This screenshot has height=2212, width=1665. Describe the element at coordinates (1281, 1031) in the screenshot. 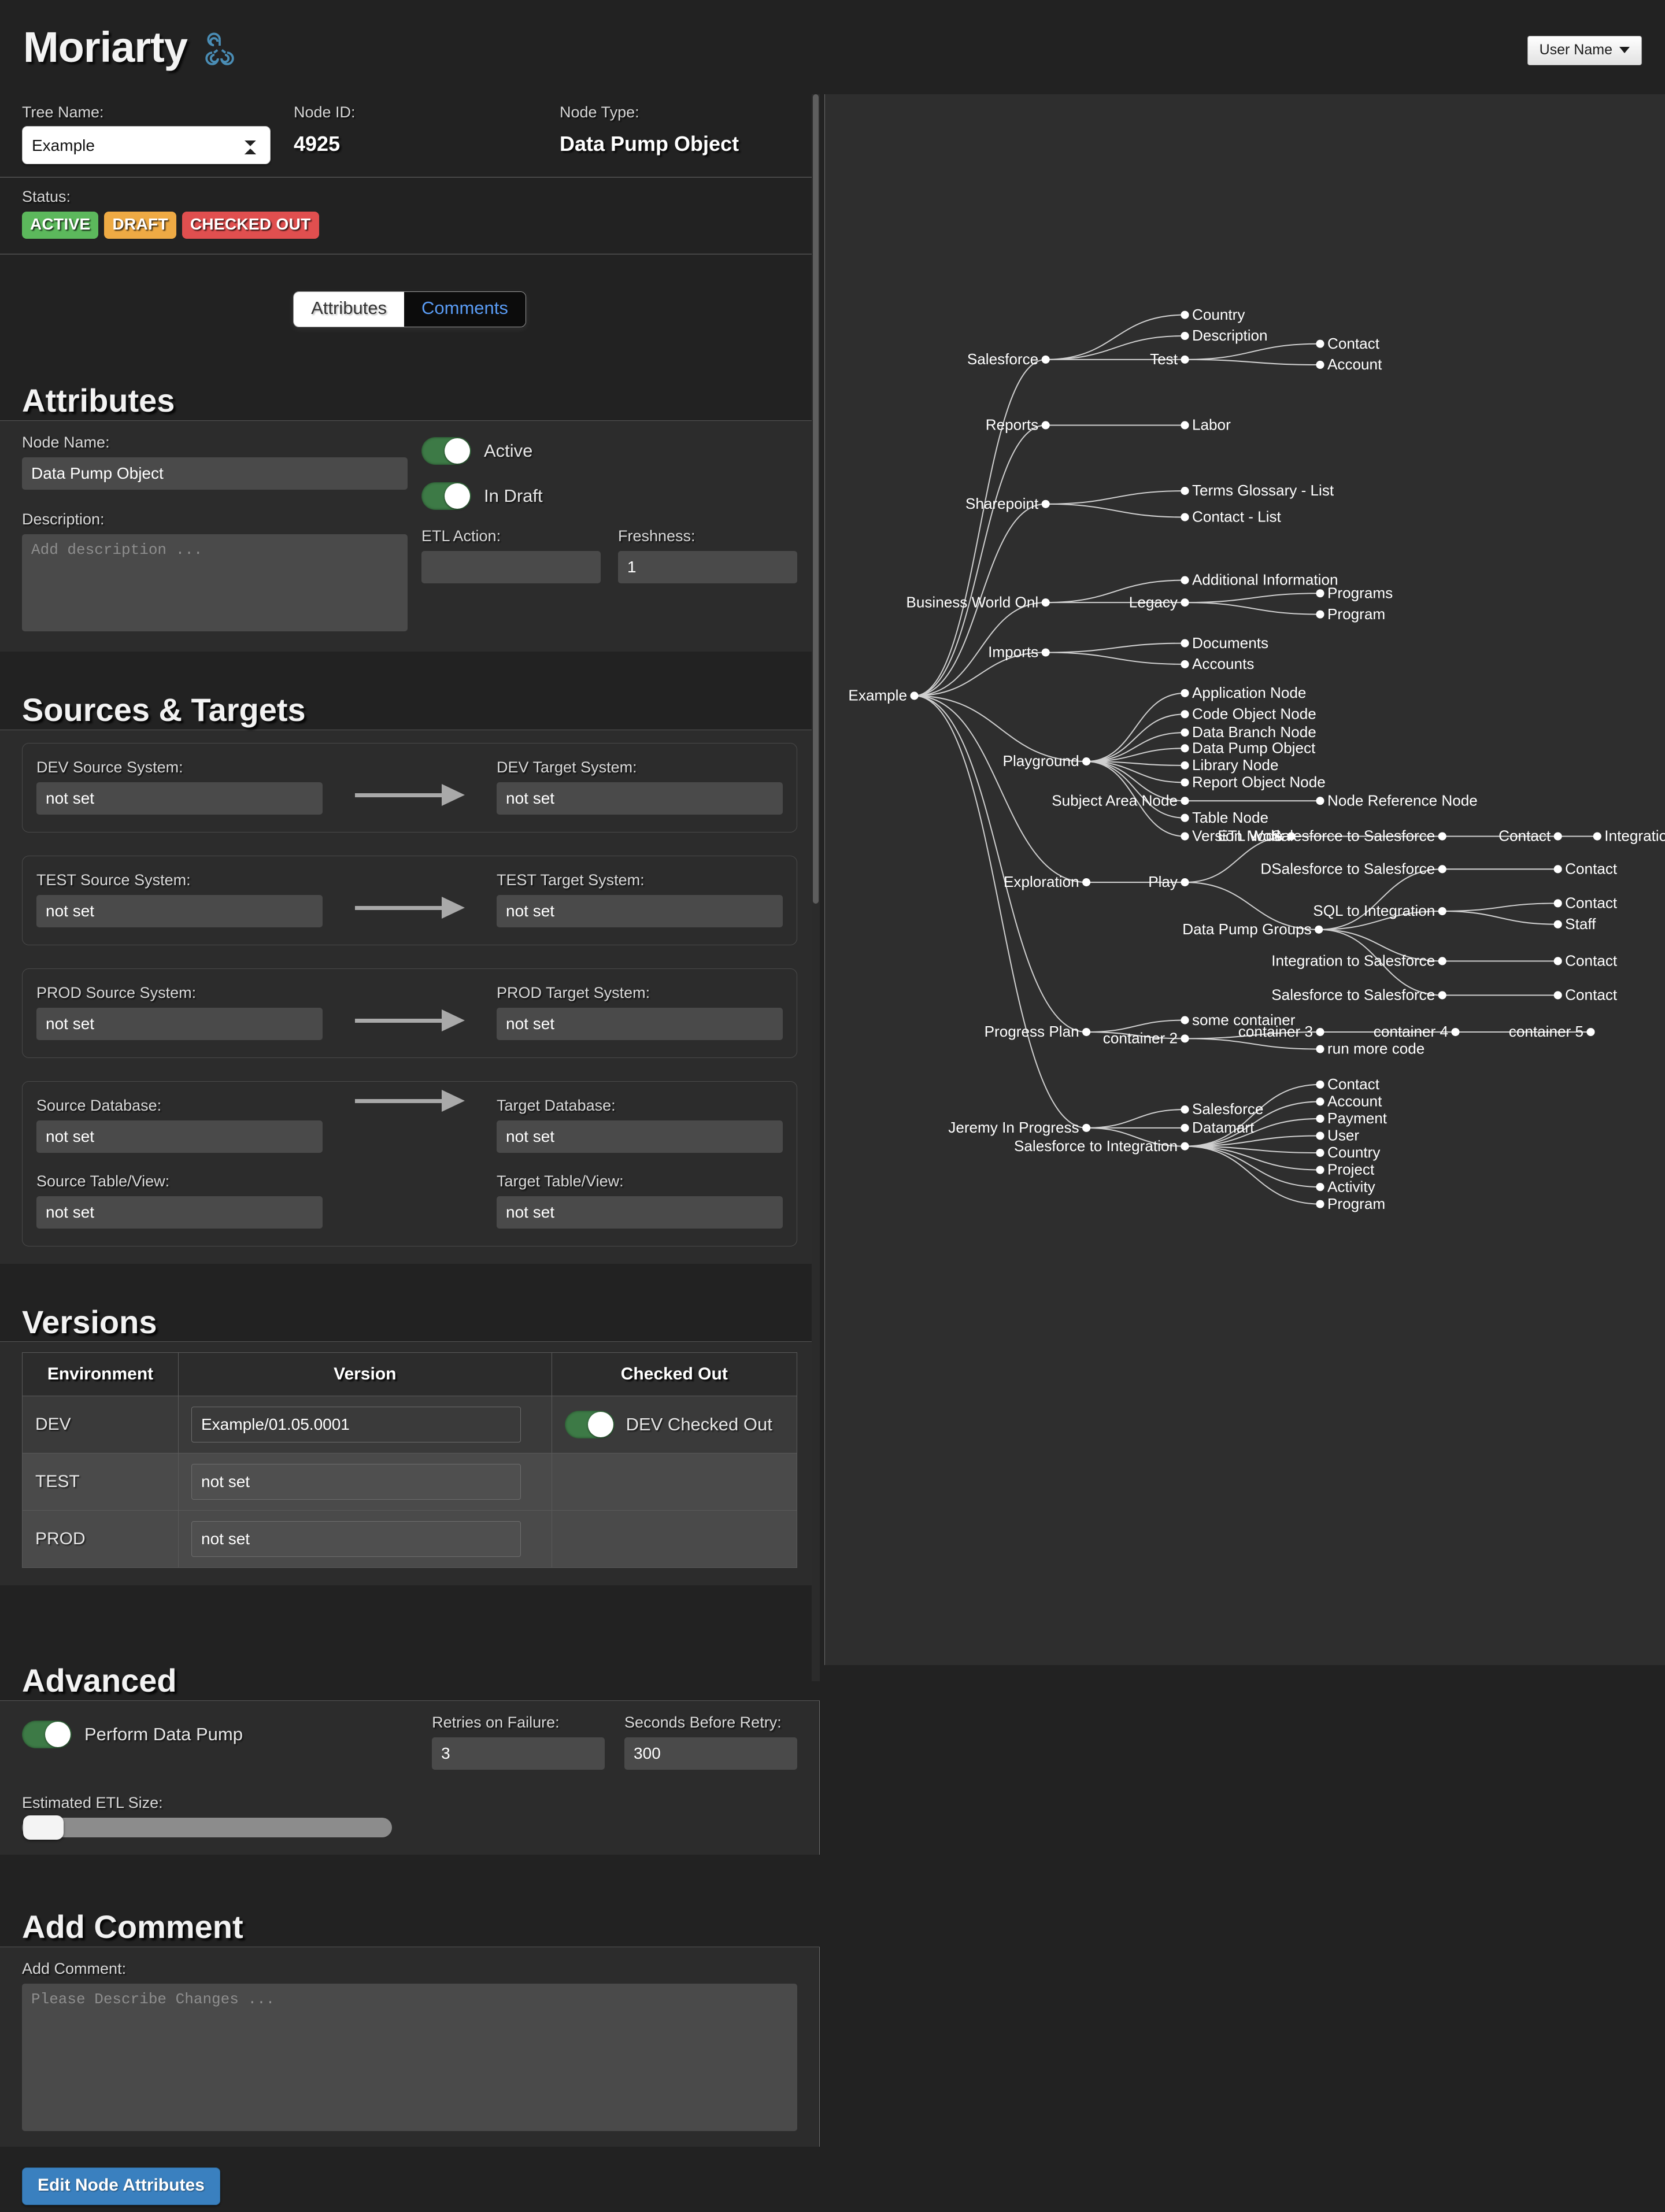

I see `tree-node: container 3` at that location.